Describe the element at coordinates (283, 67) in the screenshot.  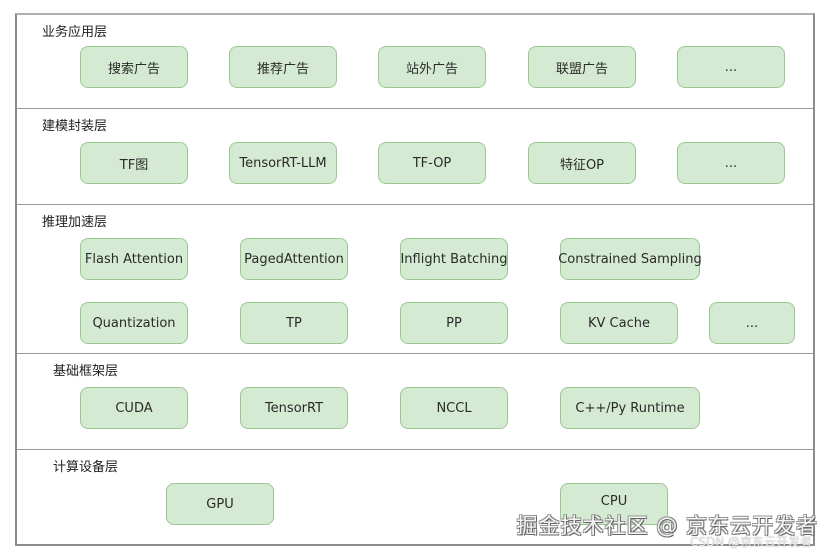
I see `node-recommend-ads: 推荐广告` at that location.